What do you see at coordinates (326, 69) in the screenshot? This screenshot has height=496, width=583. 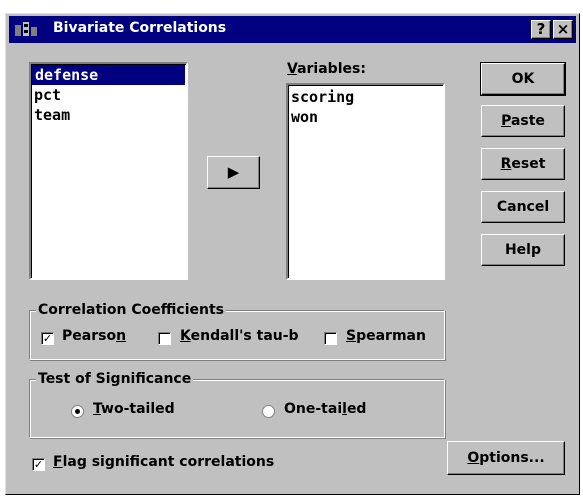 I see `variables-label: Variables:` at bounding box center [326, 69].